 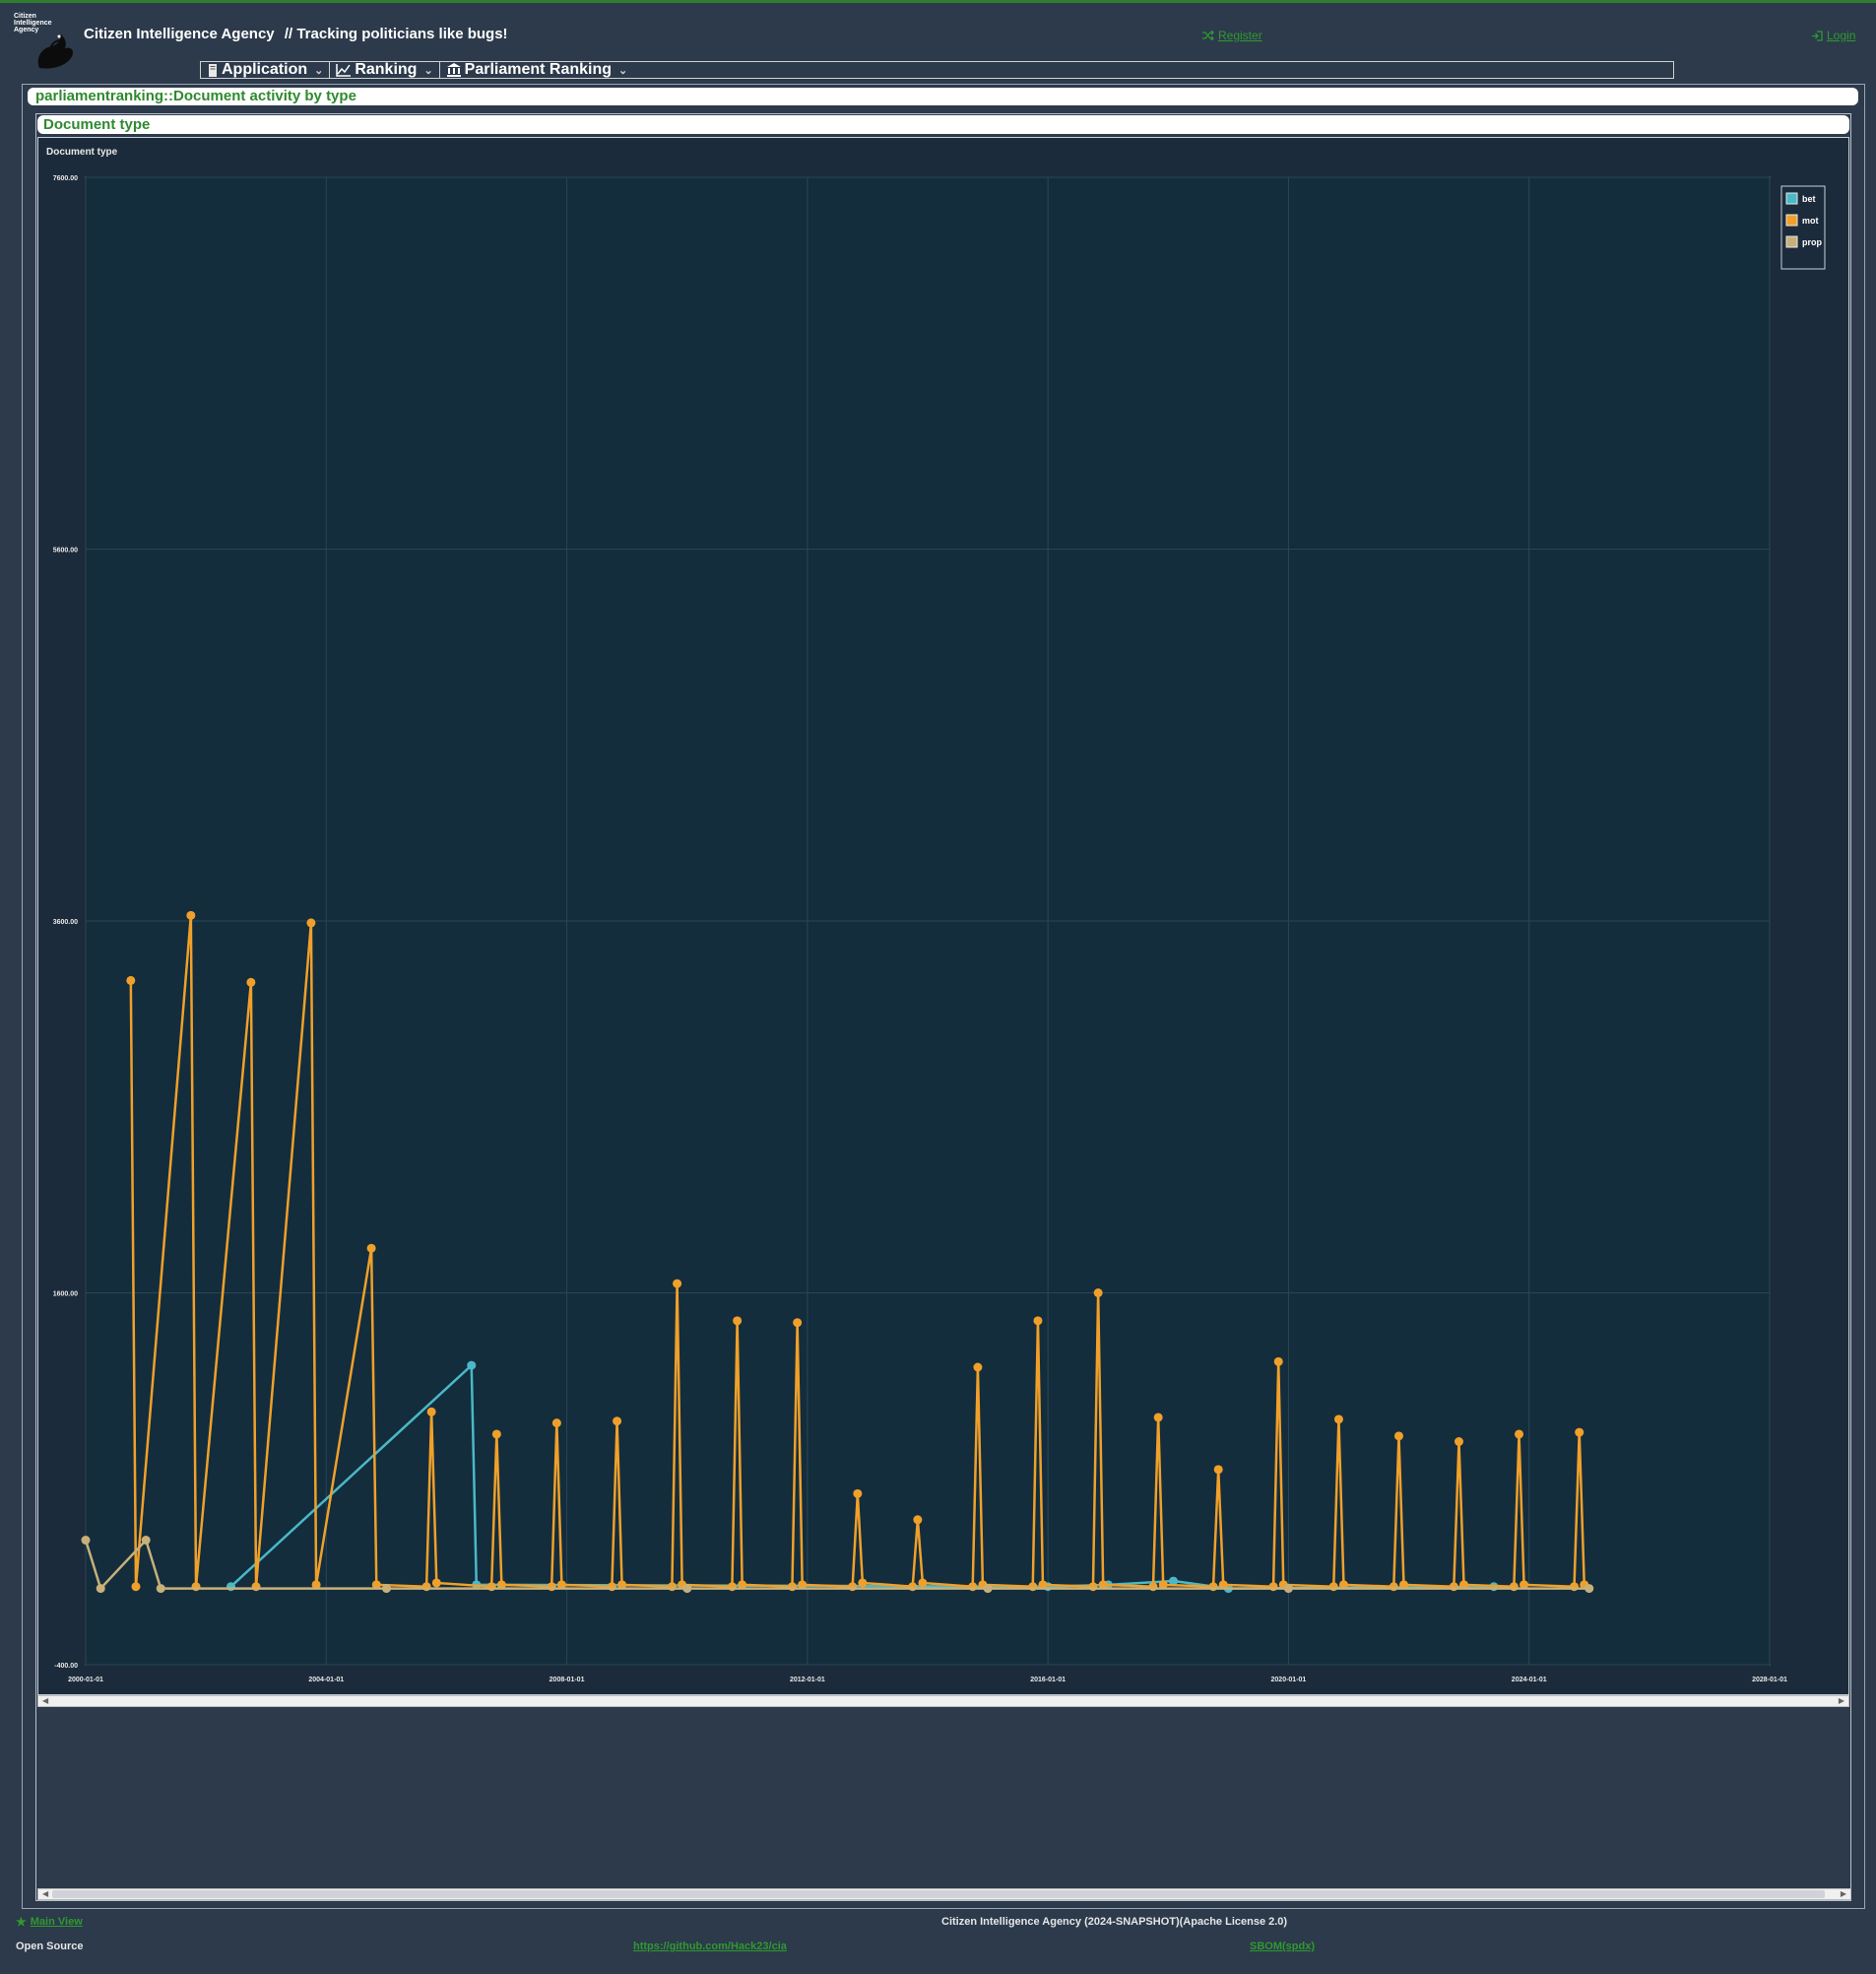 I want to click on x-tick-label: 2000-01-01, so click(x=86, y=1680).